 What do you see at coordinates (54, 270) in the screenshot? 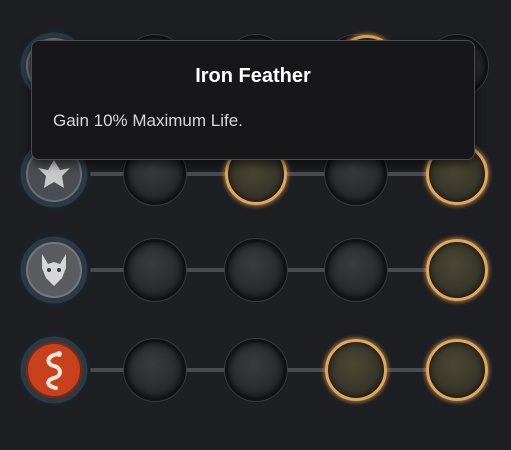
I see `wolf-emblem-icon` at bounding box center [54, 270].